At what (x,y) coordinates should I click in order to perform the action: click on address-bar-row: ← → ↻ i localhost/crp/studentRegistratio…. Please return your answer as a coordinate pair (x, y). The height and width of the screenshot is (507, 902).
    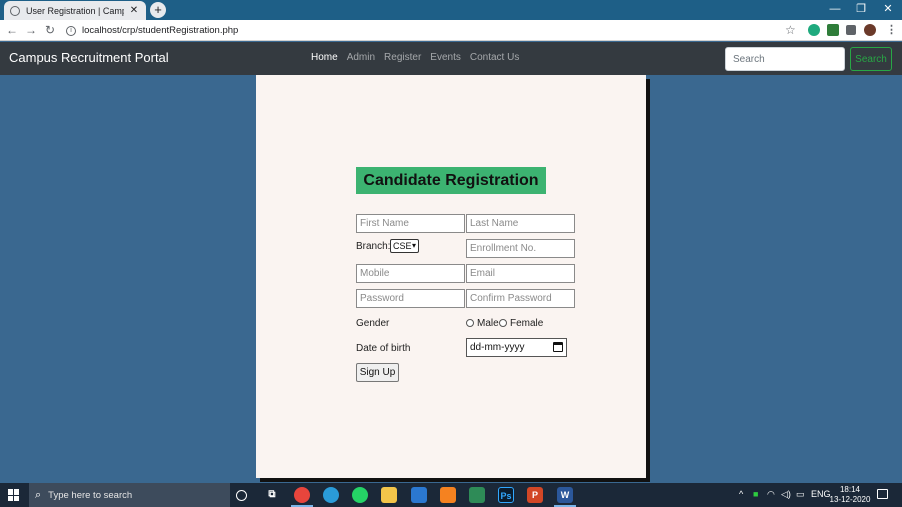
    Looking at the image, I should click on (451, 30).